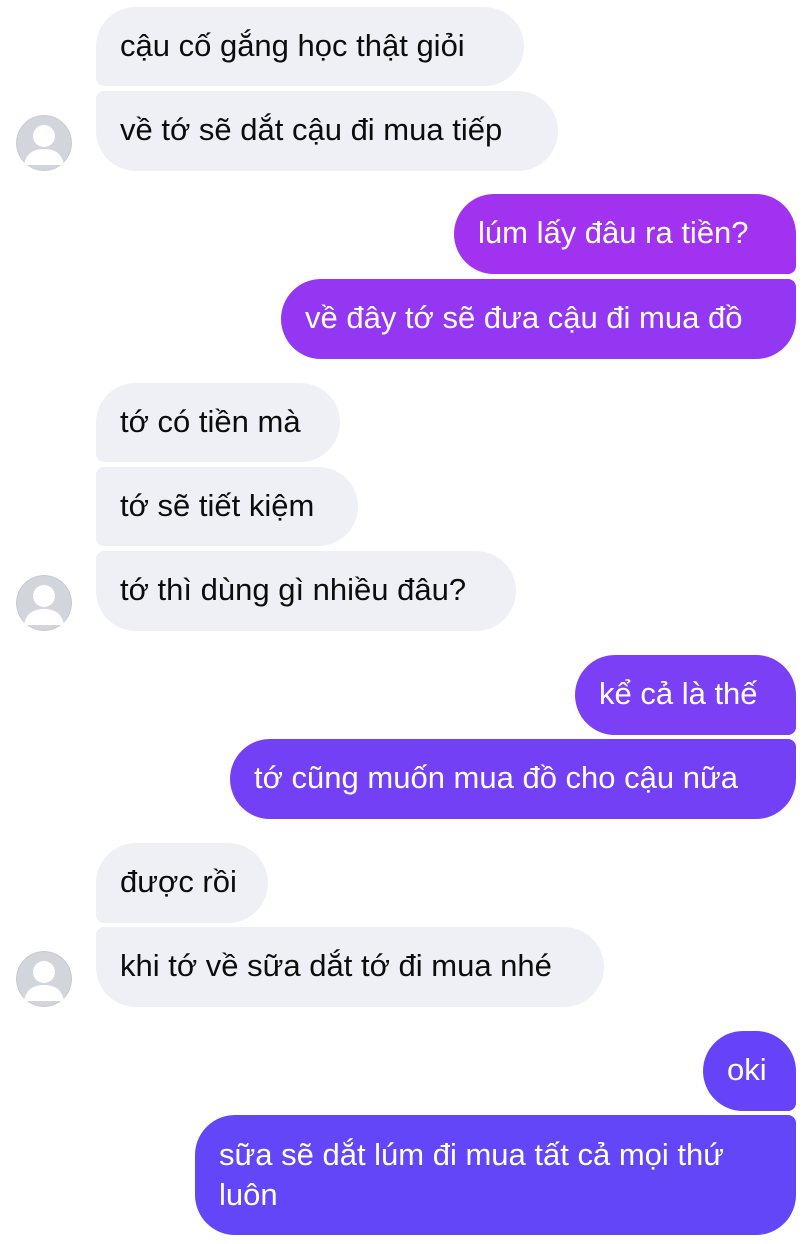 The width and height of the screenshot is (812, 1244). What do you see at coordinates (749, 1071) in the screenshot?
I see `outgoing-message-bubble: oki` at bounding box center [749, 1071].